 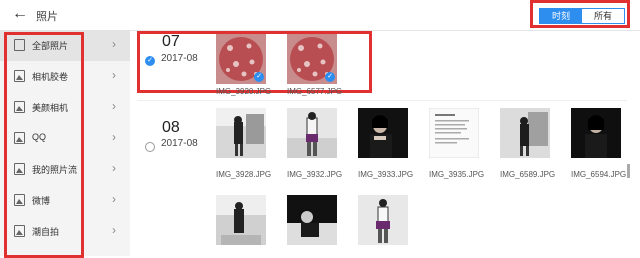 I want to click on photo-filename: IMG_3935.JPG, so click(x=457, y=174).